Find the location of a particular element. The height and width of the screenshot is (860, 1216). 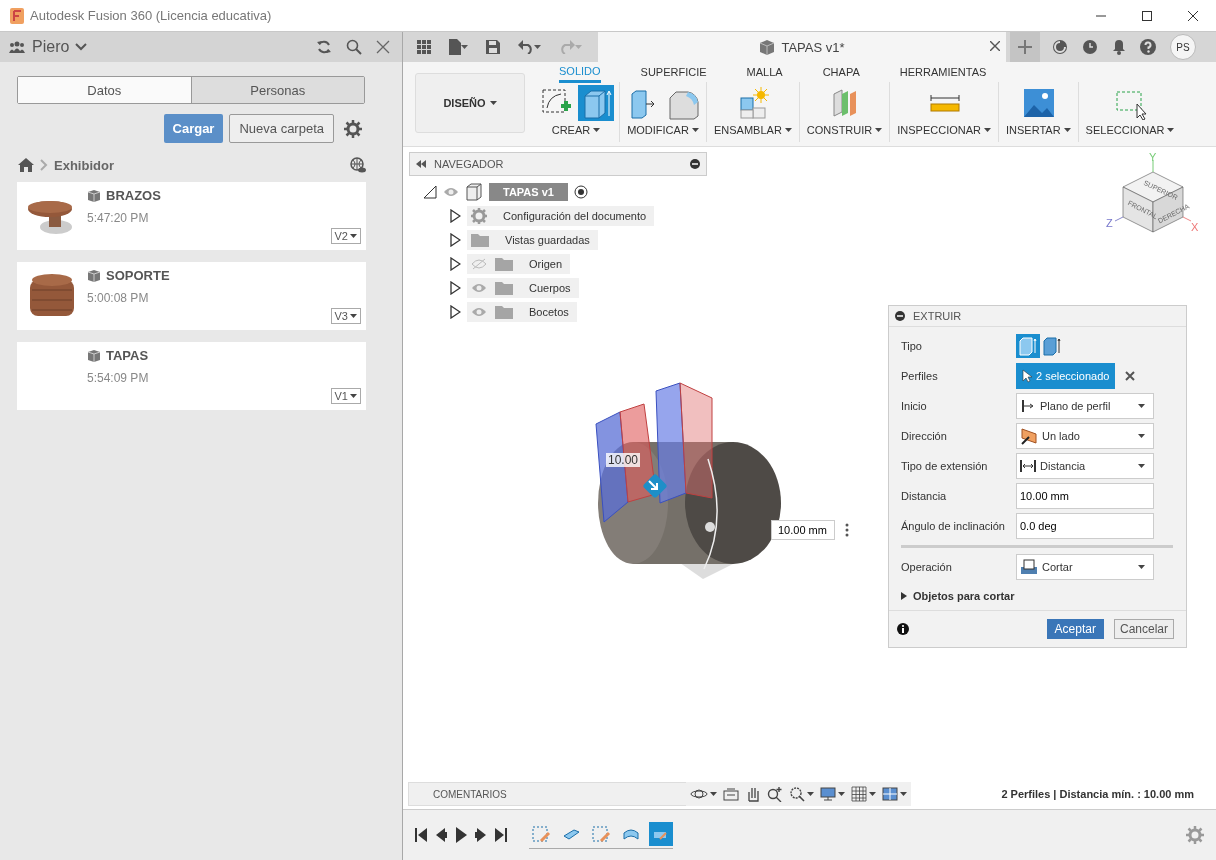

help-icon is located at coordinates (1148, 47).